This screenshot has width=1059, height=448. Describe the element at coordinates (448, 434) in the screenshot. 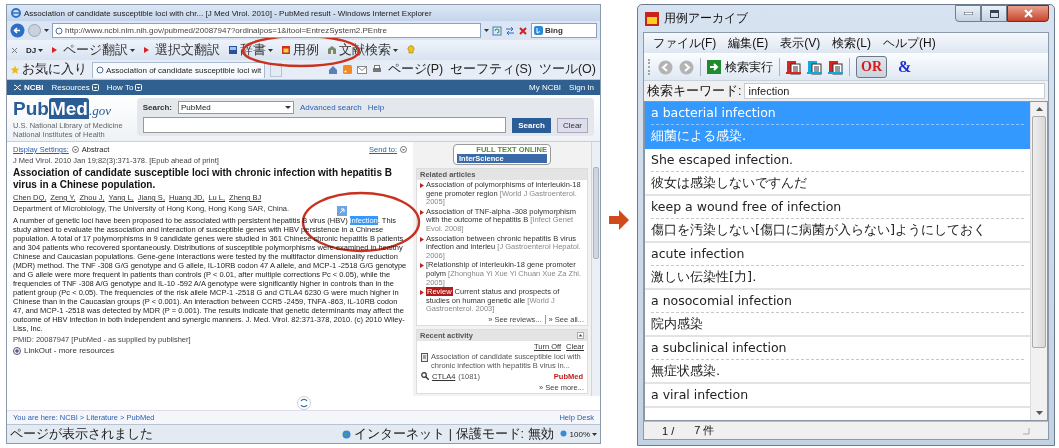

I see `security-zone: インターネット | 保護モード: 無効` at that location.